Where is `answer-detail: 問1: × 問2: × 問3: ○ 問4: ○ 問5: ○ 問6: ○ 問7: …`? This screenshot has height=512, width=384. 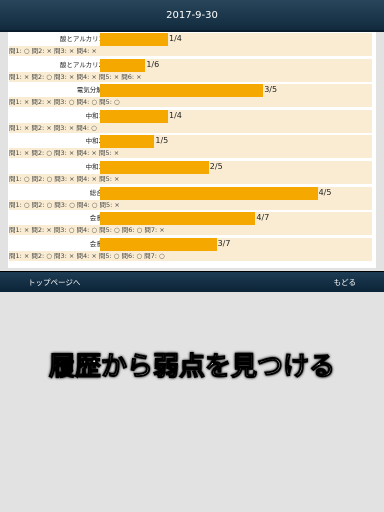 answer-detail: 問1: × 問2: × 問3: ○ 問4: ○ 問5: ○ 問6: ○ 問7: … is located at coordinates (190, 230).